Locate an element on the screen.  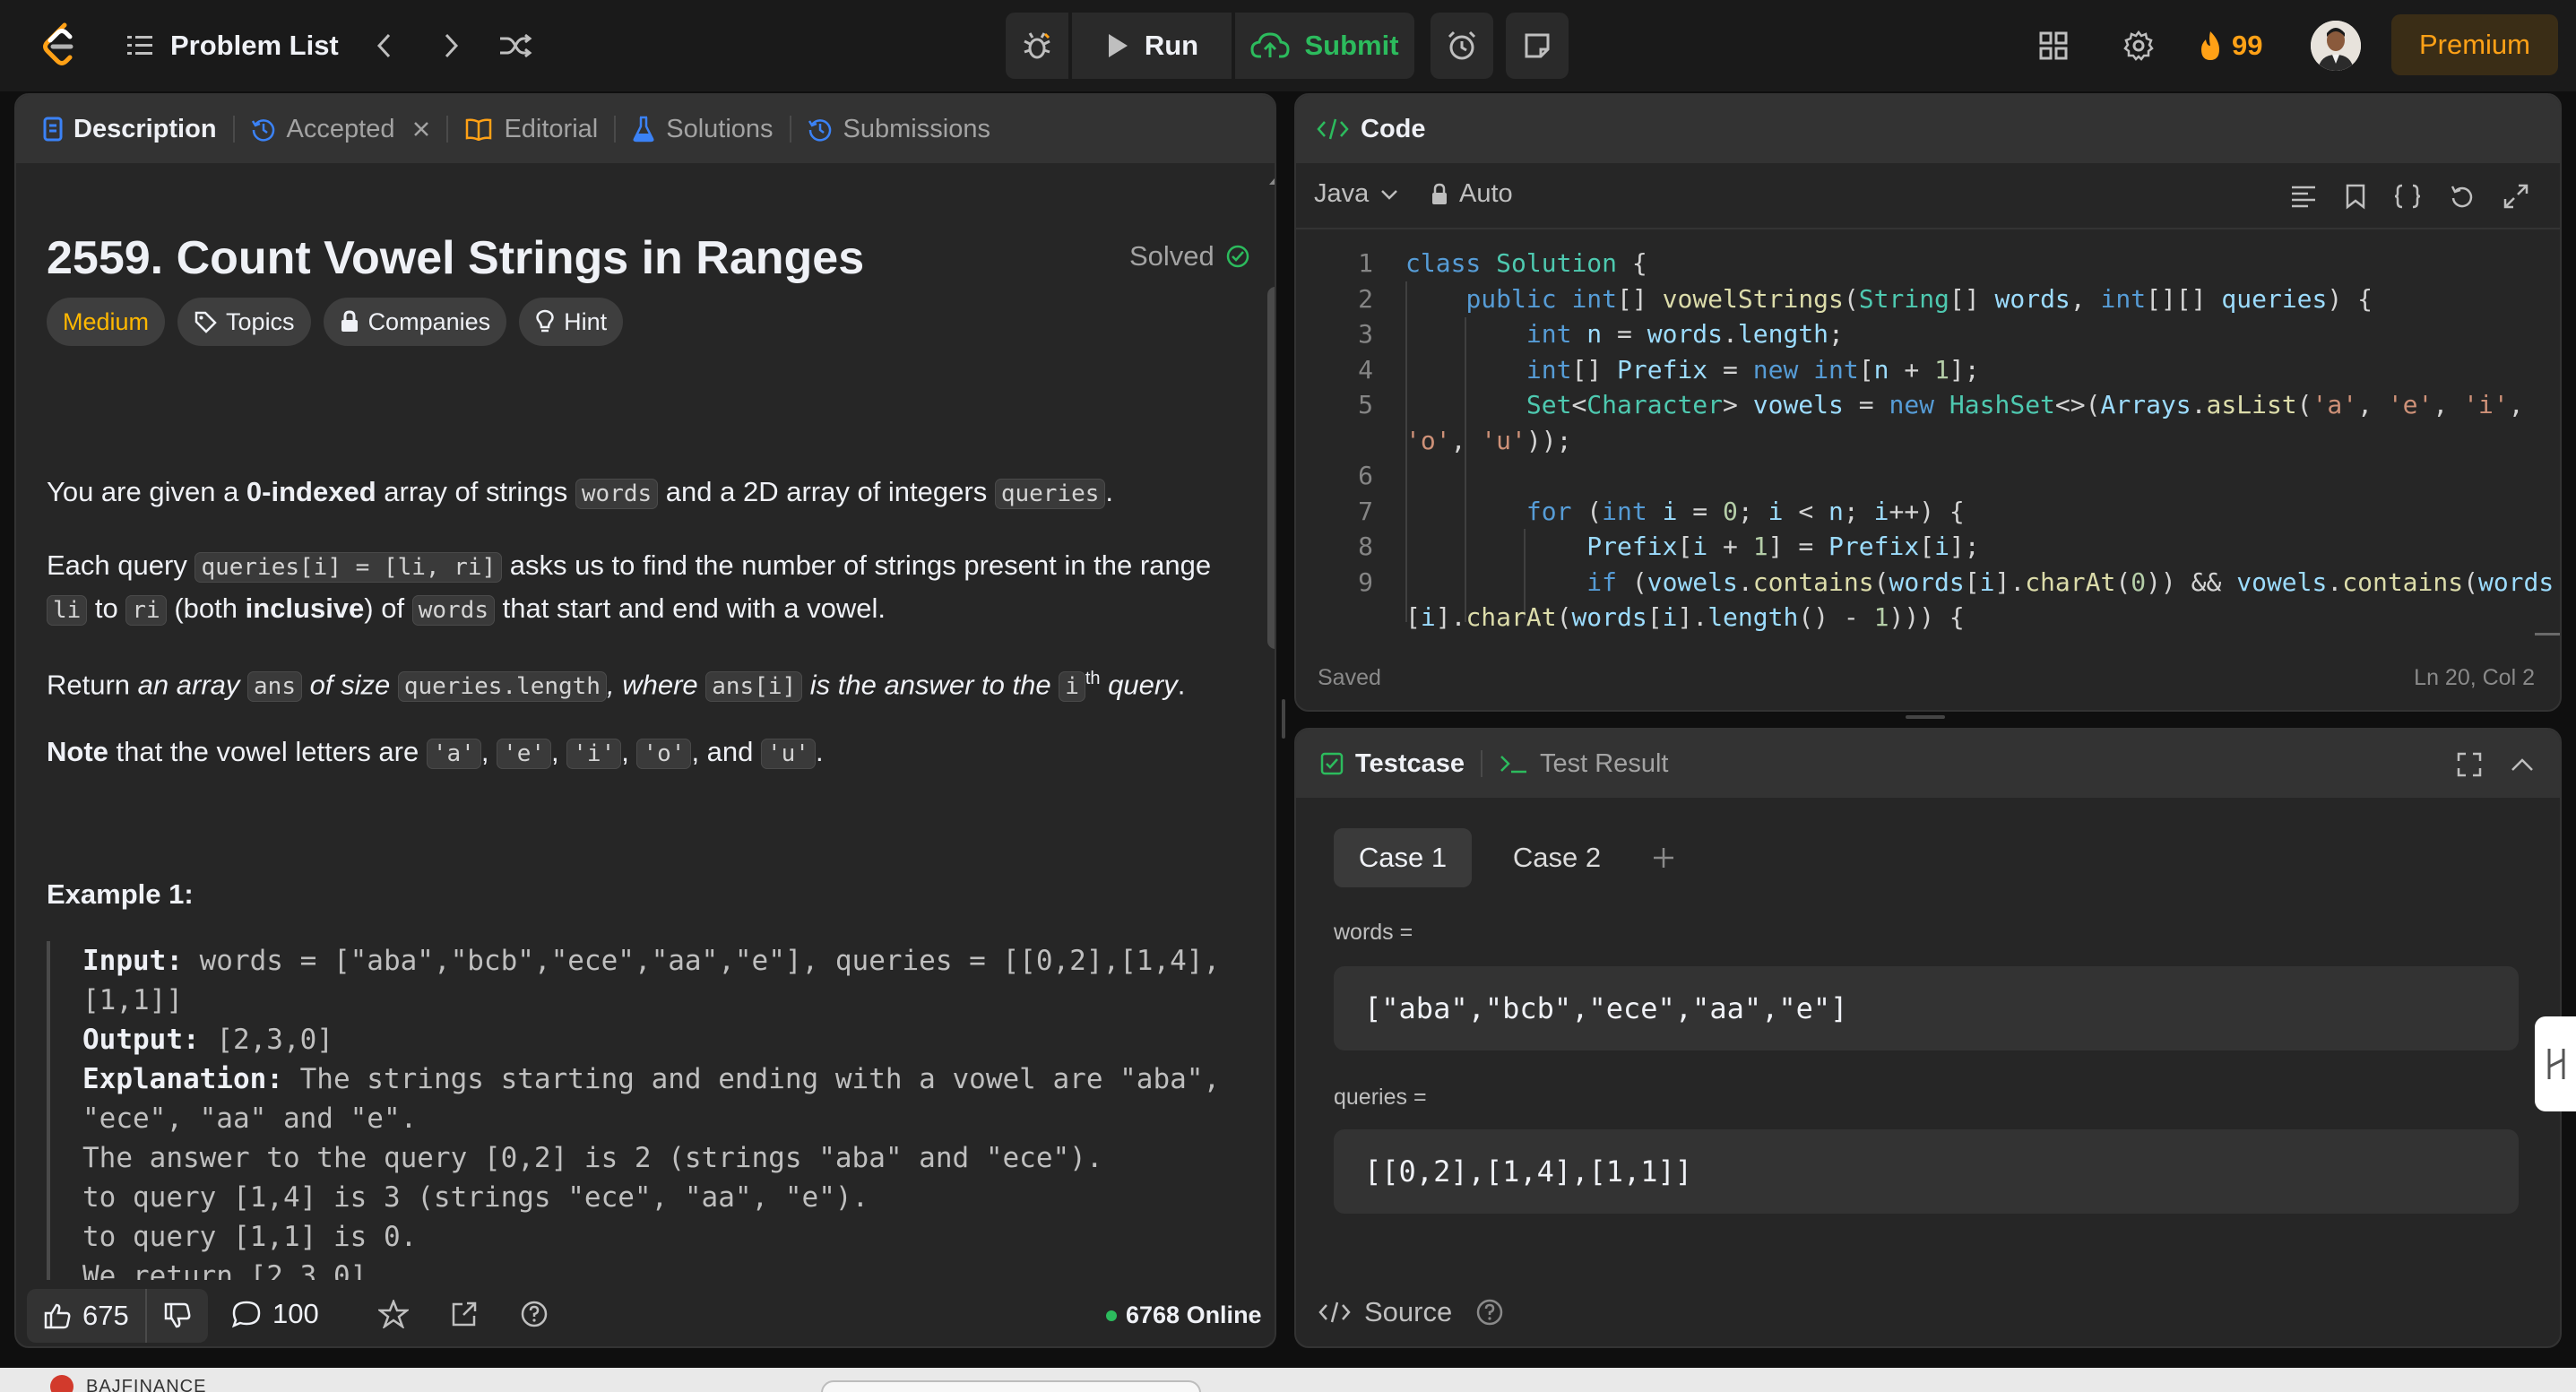
auto-mode-toggle: Auto is located at coordinates (1472, 194).